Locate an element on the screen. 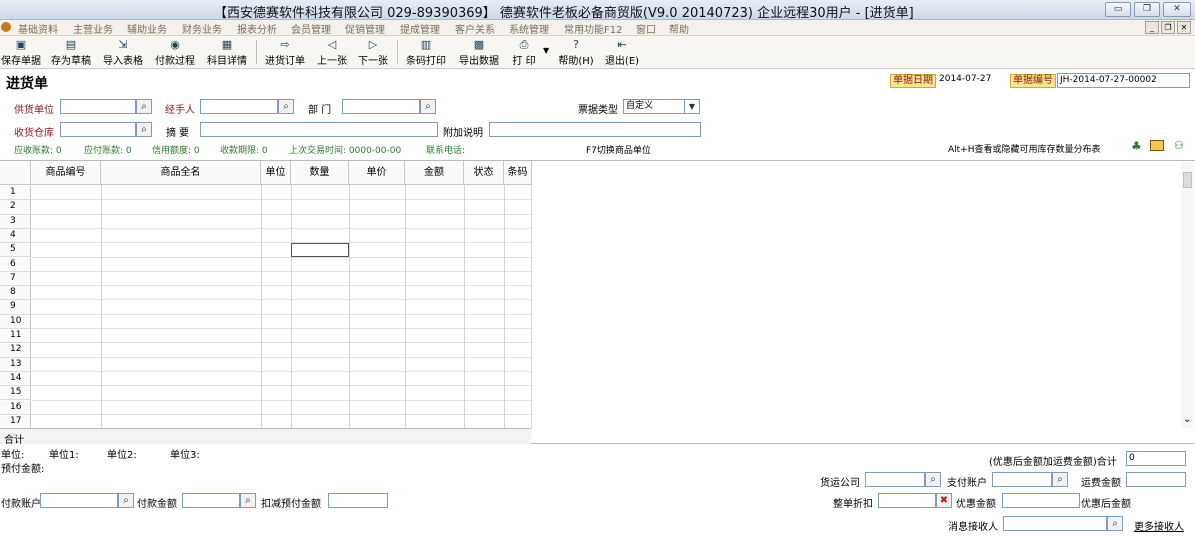  pay-account-search-icon: ⌕ is located at coordinates (1060, 479).